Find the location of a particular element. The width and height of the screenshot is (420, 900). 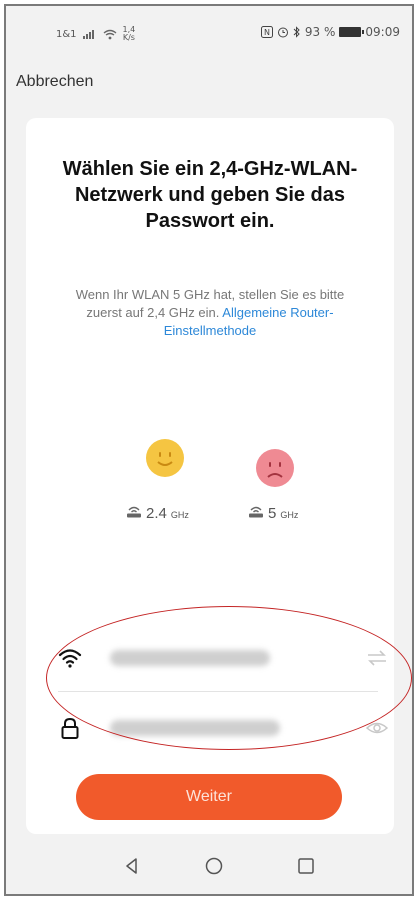

alarm-icon is located at coordinates (282, 32).